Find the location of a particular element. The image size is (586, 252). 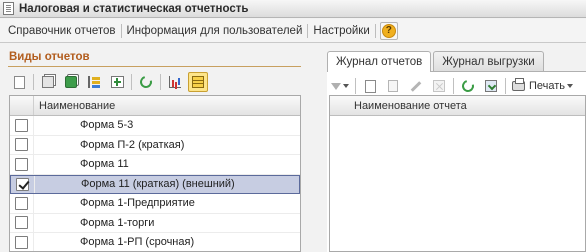

table-row: Форма 11 (краткая) (внешний) is located at coordinates (155, 184).